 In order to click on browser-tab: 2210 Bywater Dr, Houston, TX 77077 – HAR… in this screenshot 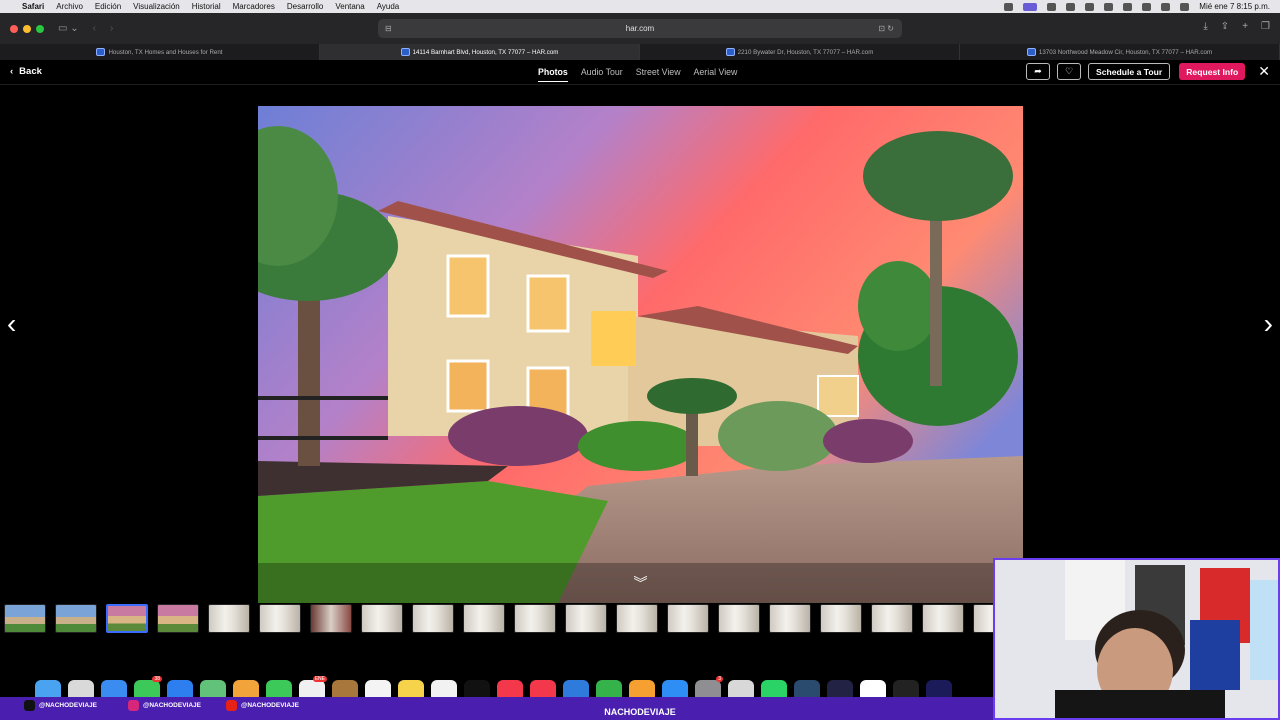, I will do `click(800, 52)`.